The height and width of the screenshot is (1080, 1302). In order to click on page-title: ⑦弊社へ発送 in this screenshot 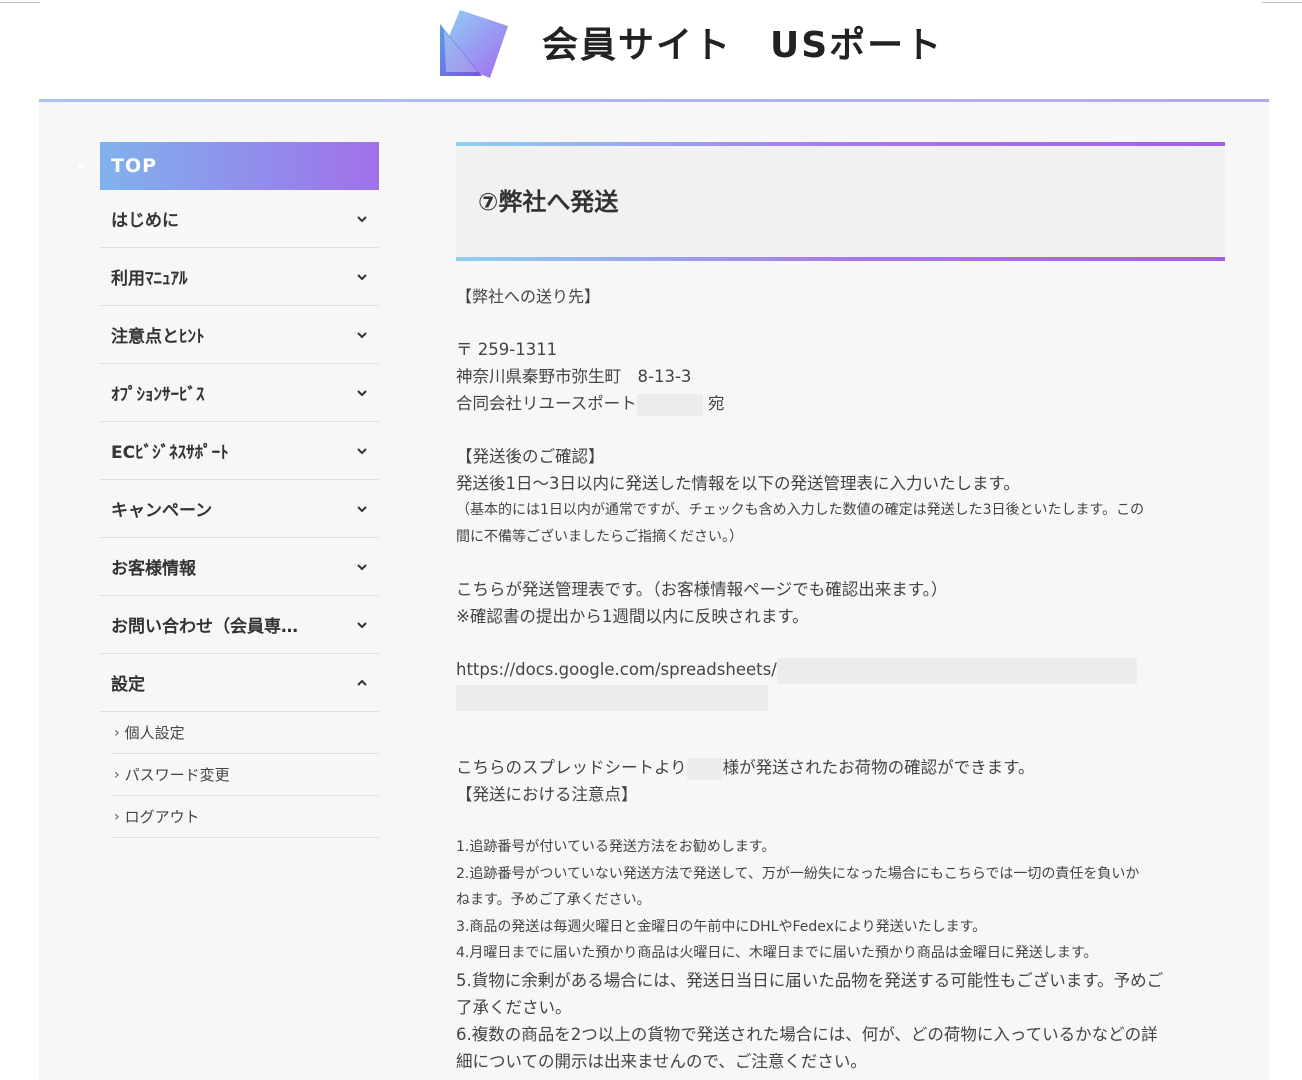, I will do `click(548, 202)`.